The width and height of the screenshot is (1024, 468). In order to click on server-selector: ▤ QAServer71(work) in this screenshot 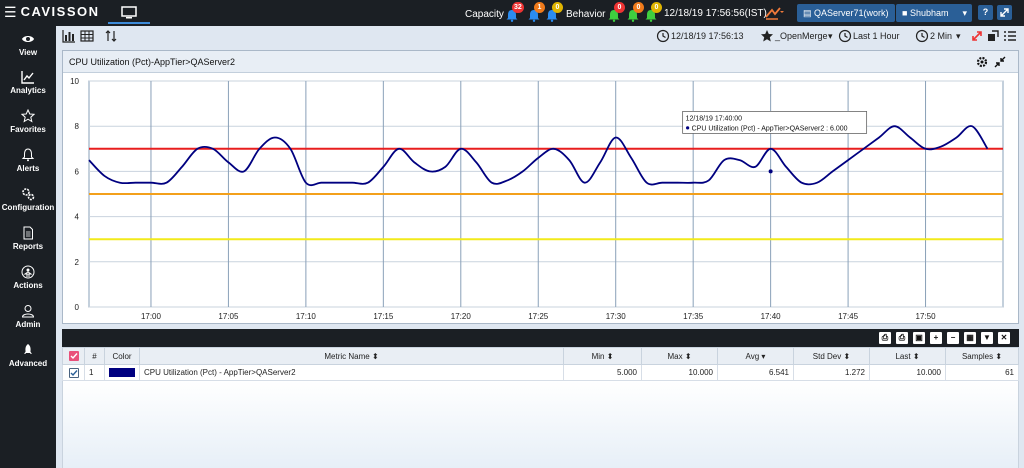, I will do `click(846, 13)`.